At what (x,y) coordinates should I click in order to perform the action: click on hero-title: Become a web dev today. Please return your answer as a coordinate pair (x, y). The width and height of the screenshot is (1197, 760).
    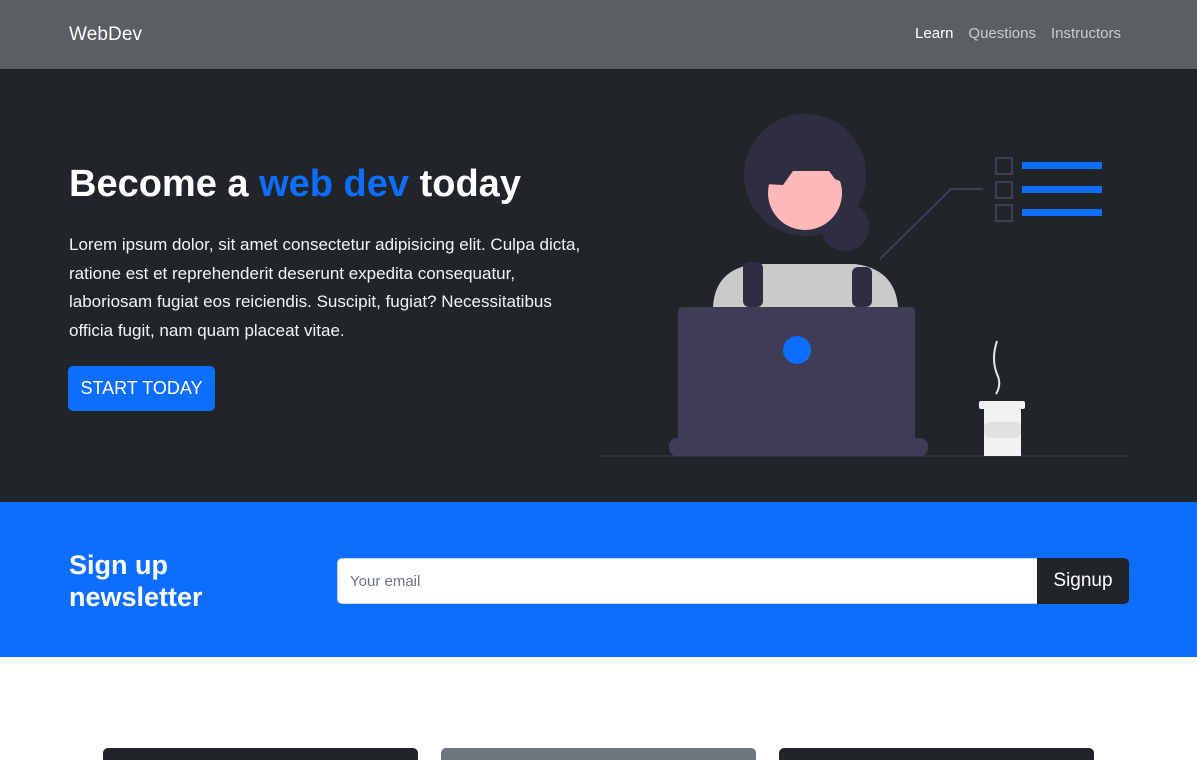
    Looking at the image, I should click on (295, 184).